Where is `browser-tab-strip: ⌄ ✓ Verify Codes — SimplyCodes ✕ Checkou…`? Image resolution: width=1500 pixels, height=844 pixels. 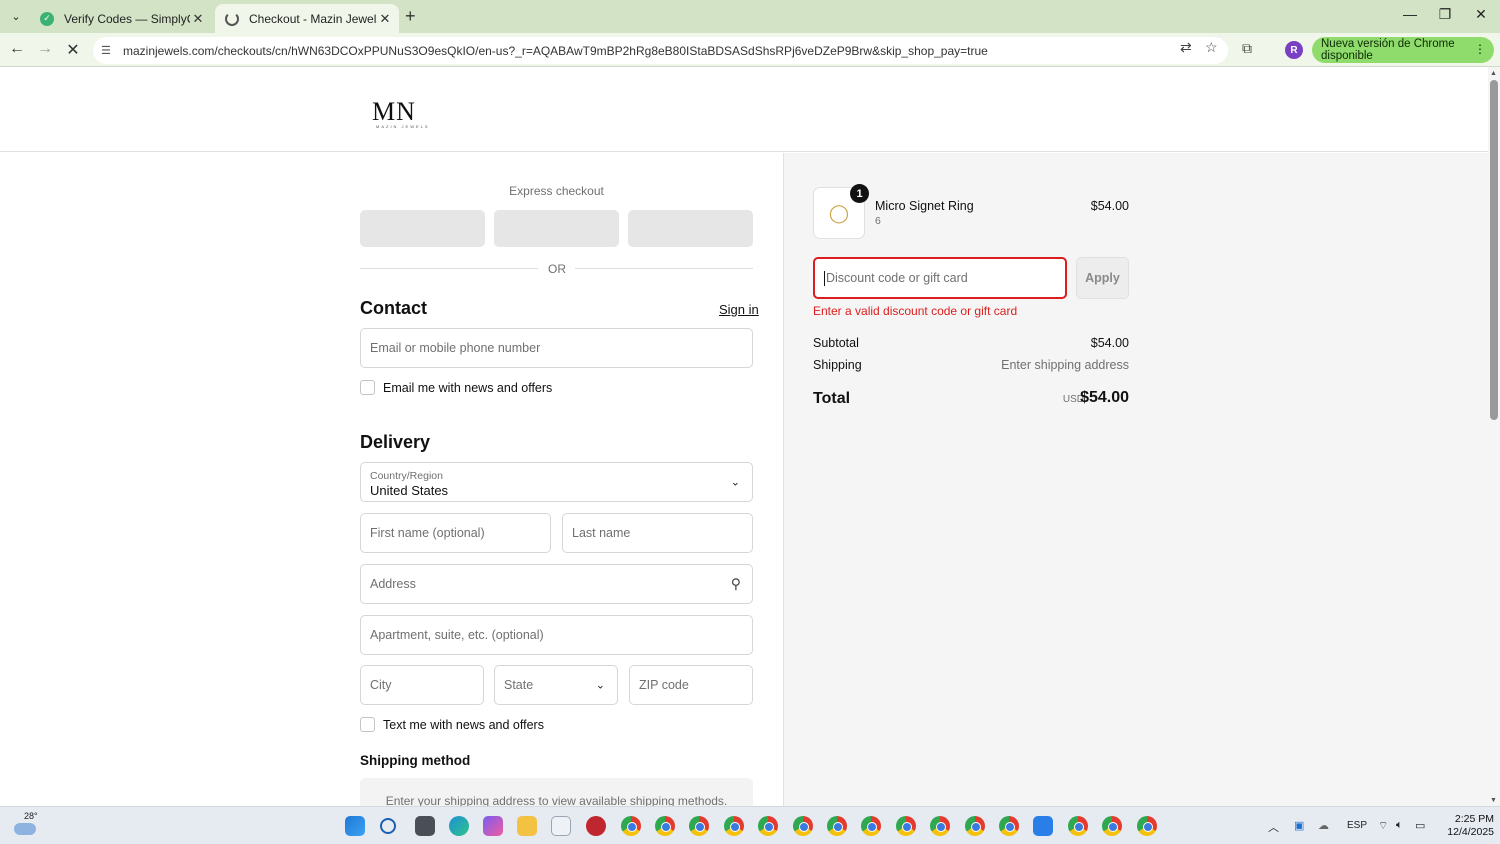 browser-tab-strip: ⌄ ✓ Verify Codes — SimplyCodes ✕ Checkou… is located at coordinates (750, 16).